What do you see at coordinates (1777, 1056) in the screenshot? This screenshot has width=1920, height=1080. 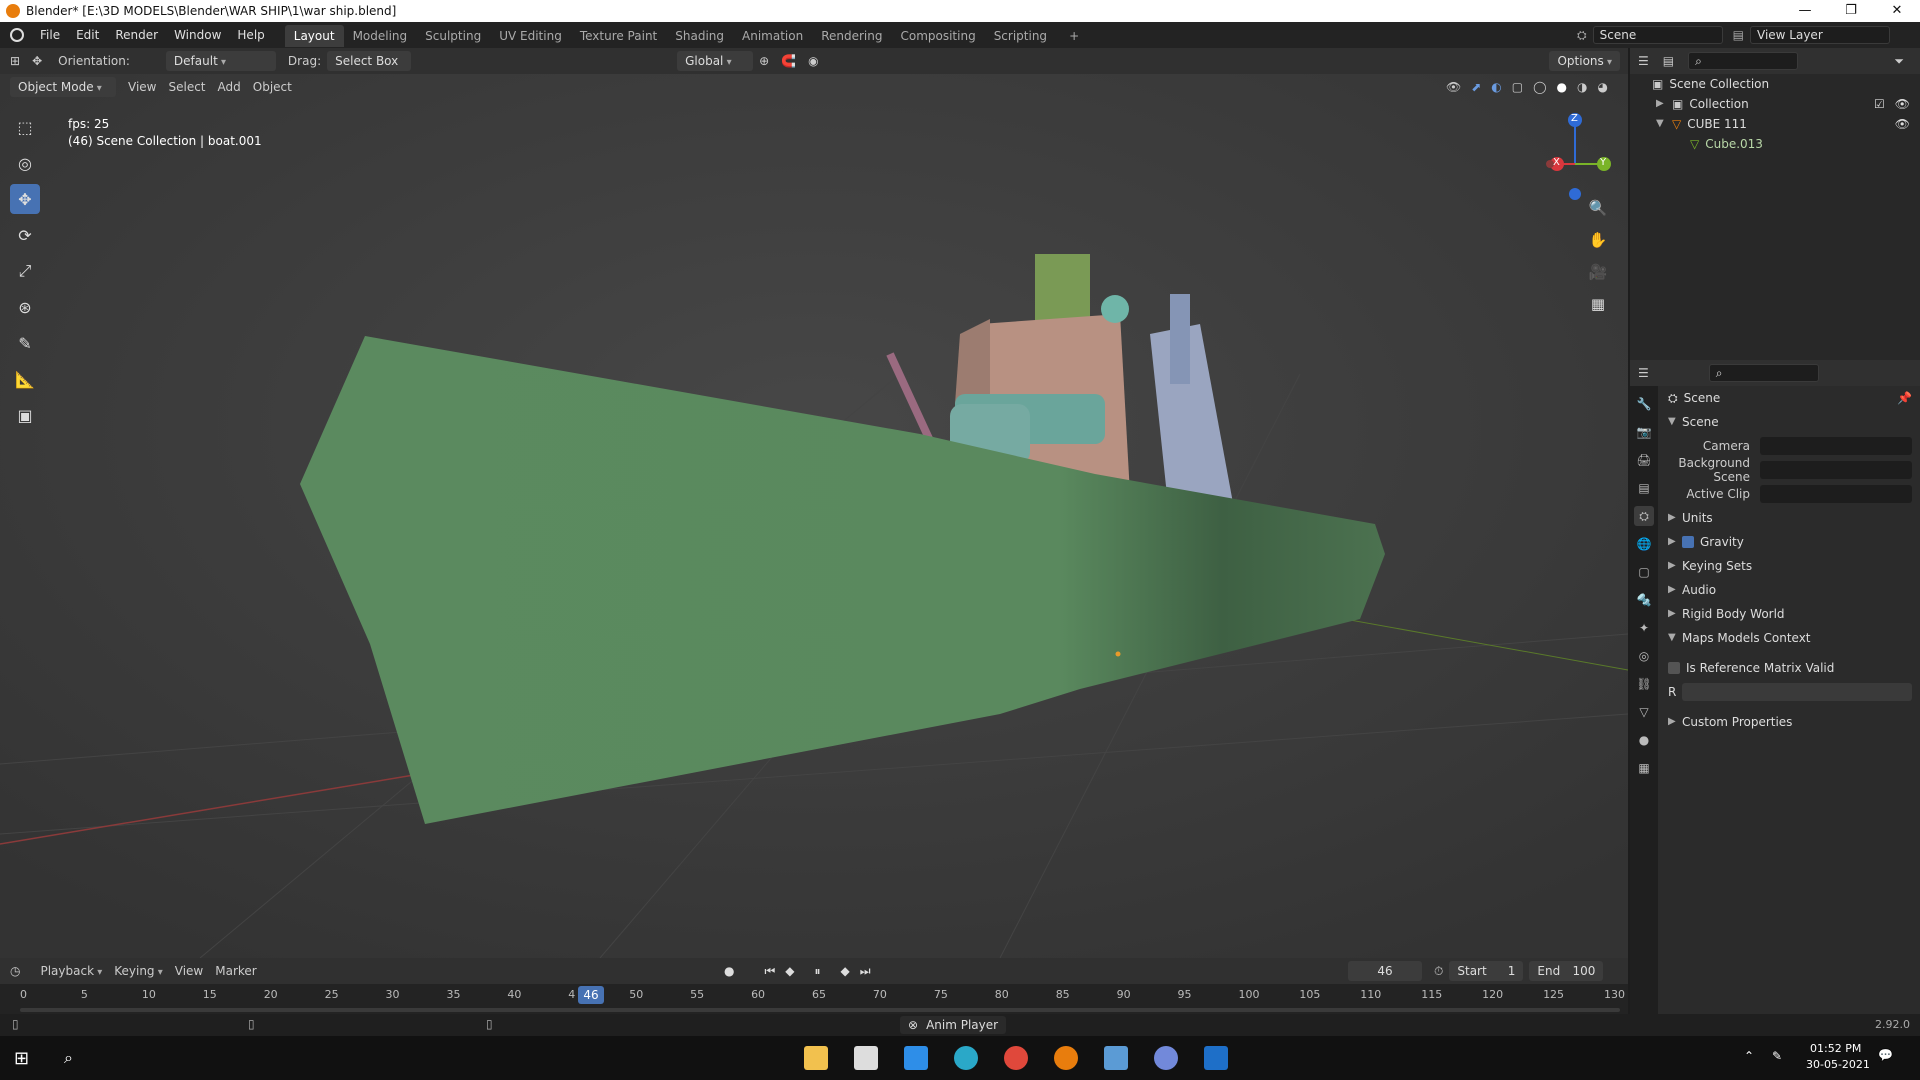 I see `pen-tray-icon: ✎` at bounding box center [1777, 1056].